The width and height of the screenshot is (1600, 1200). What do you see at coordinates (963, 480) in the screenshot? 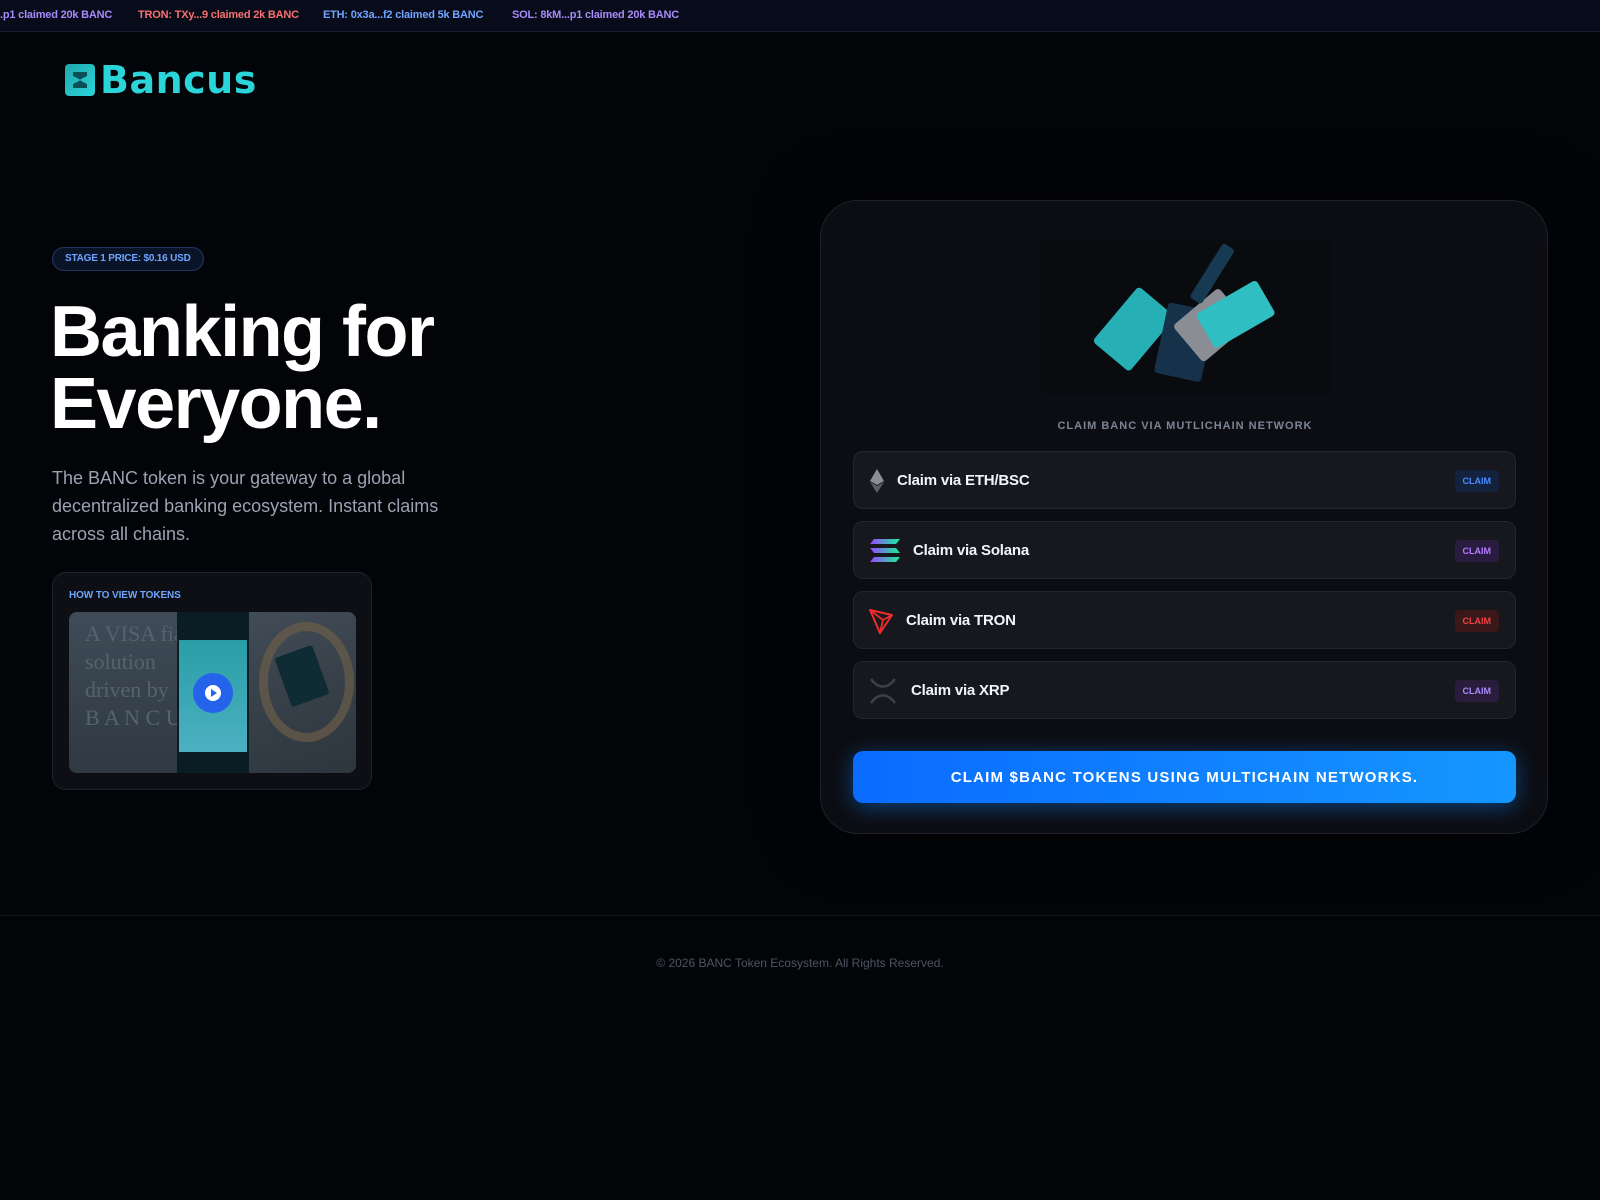
I see `claim-row-label: Claim via ETH/BSC` at bounding box center [963, 480].